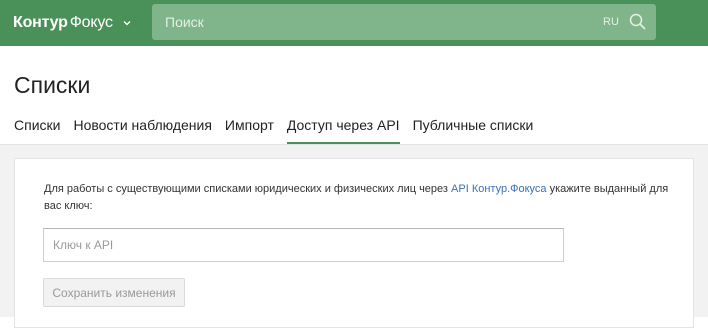 Image resolution: width=708 pixels, height=328 pixels. What do you see at coordinates (52, 85) in the screenshot?
I see `page-title: Списки` at bounding box center [52, 85].